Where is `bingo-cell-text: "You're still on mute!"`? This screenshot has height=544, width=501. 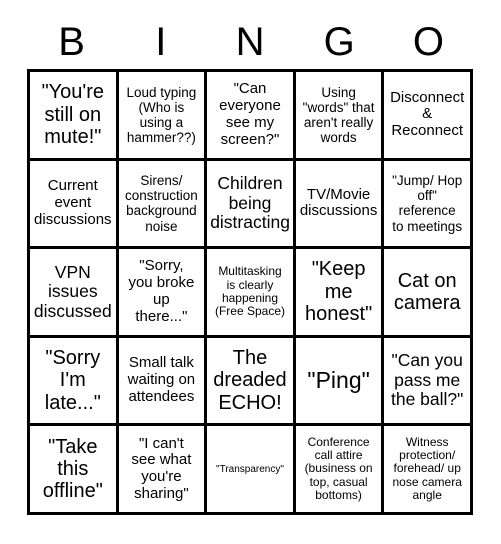 bingo-cell-text: "You're still on mute!" is located at coordinates (73, 114).